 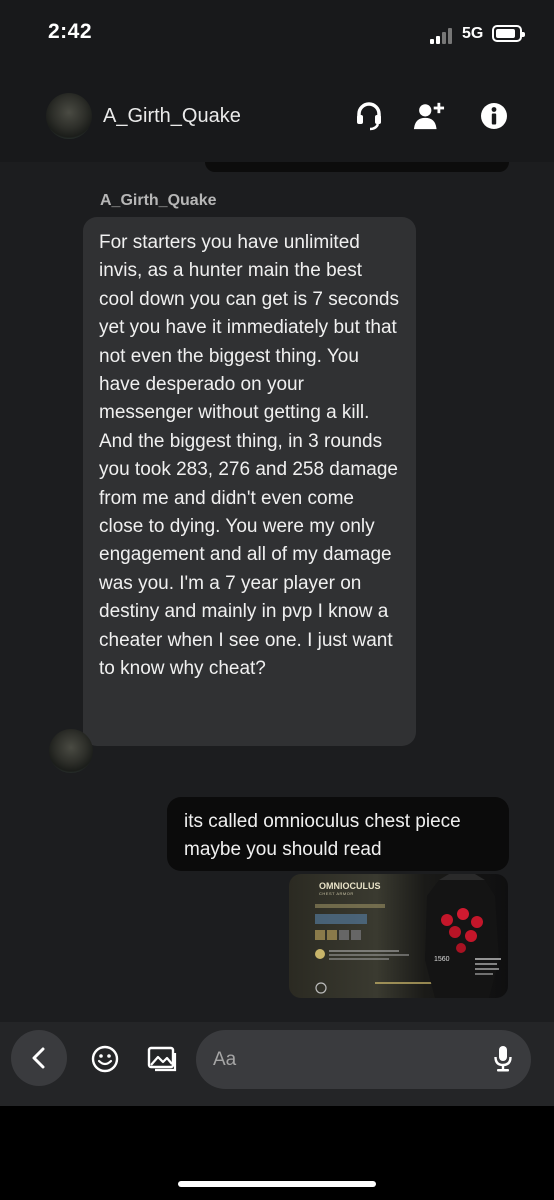 I want to click on emoji-icon, so click(x=105, y=1059).